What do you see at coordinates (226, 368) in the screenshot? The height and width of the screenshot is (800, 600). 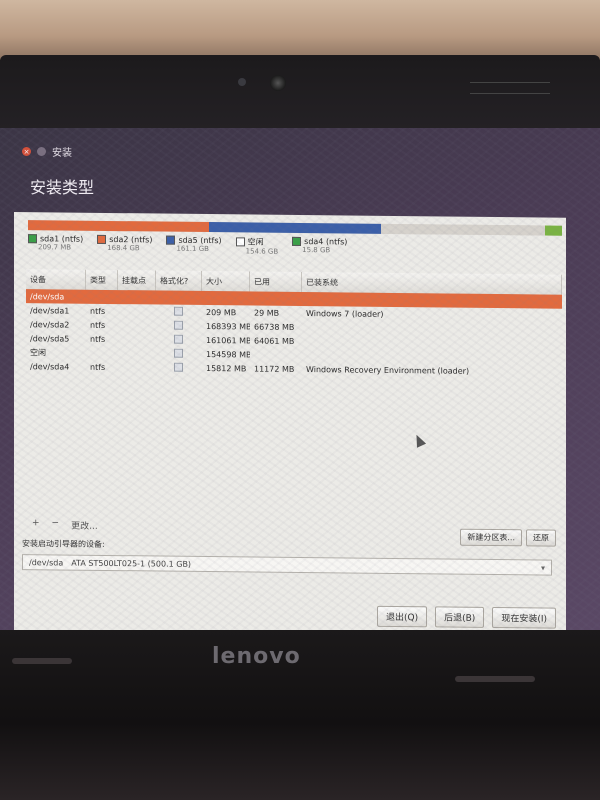 I see `cell-size: 15812 MB` at bounding box center [226, 368].